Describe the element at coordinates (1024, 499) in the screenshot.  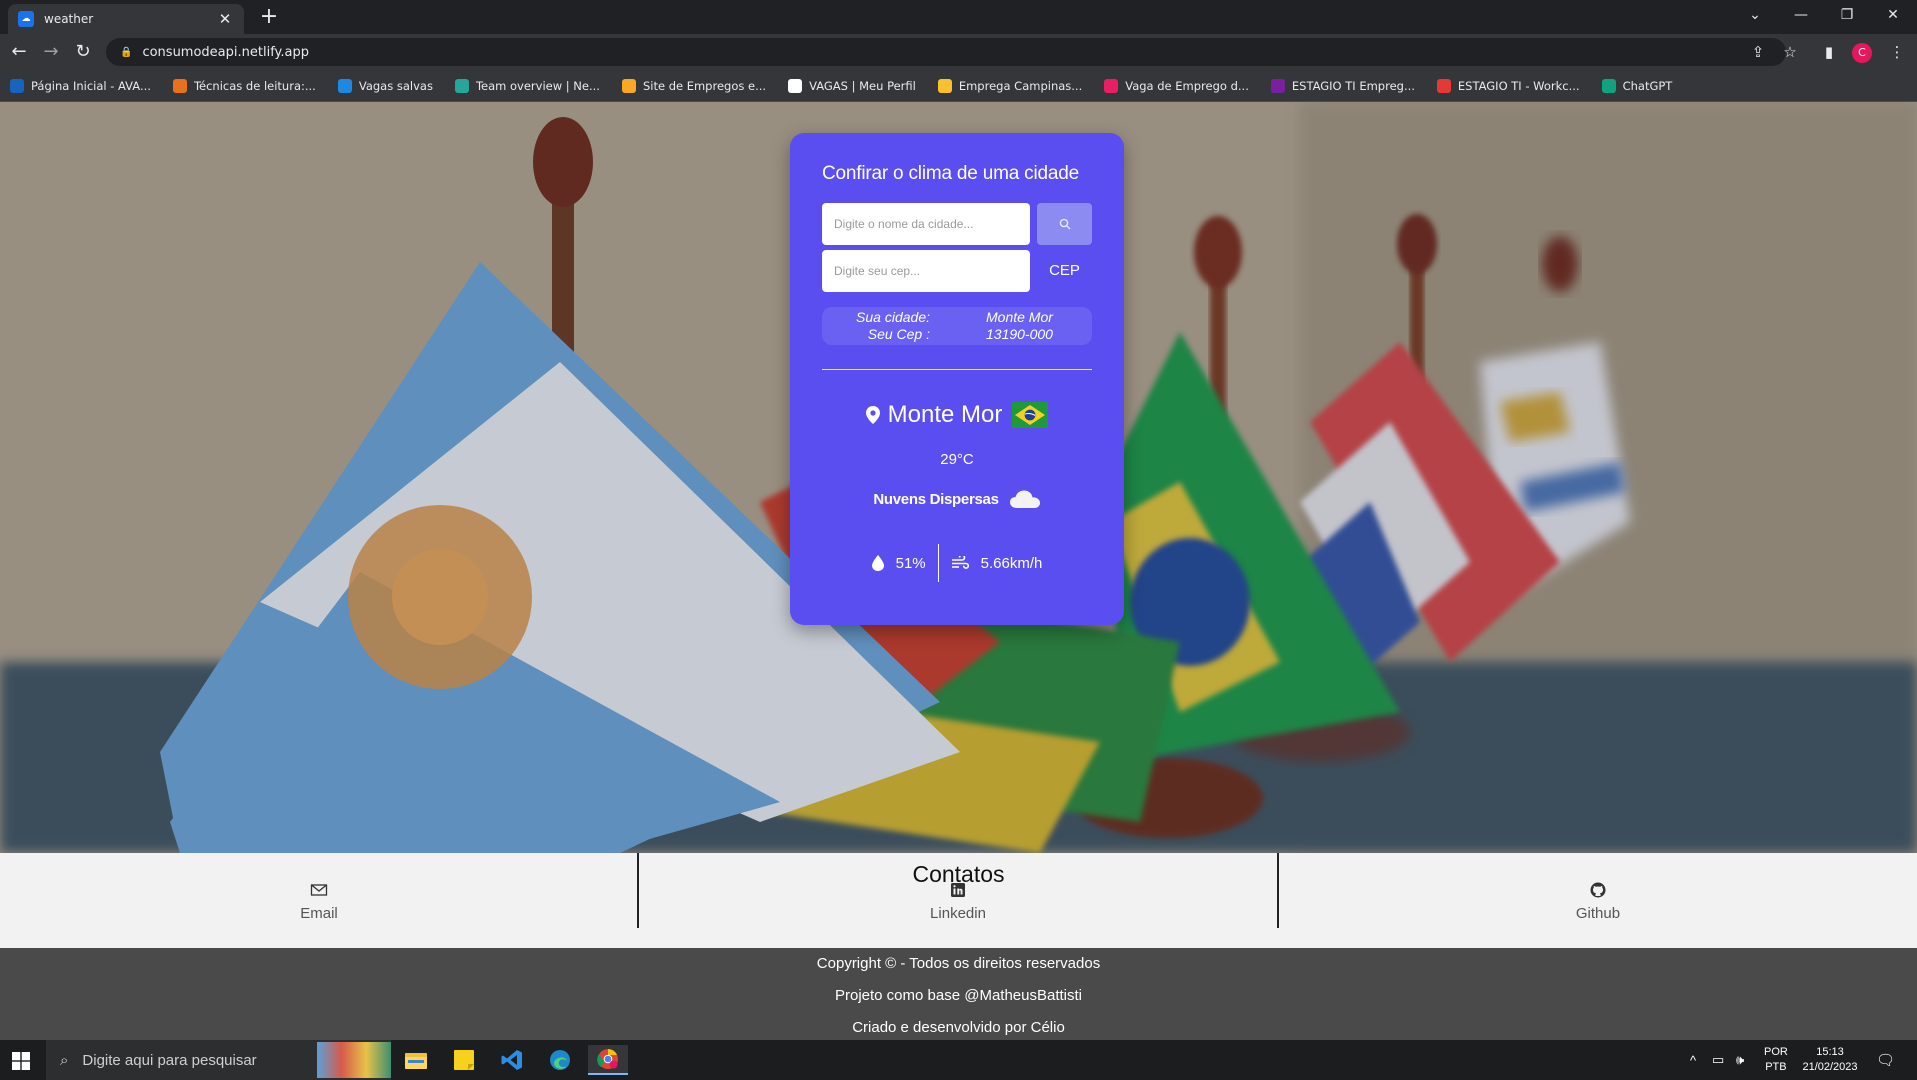
I see `cloud-icon` at that location.